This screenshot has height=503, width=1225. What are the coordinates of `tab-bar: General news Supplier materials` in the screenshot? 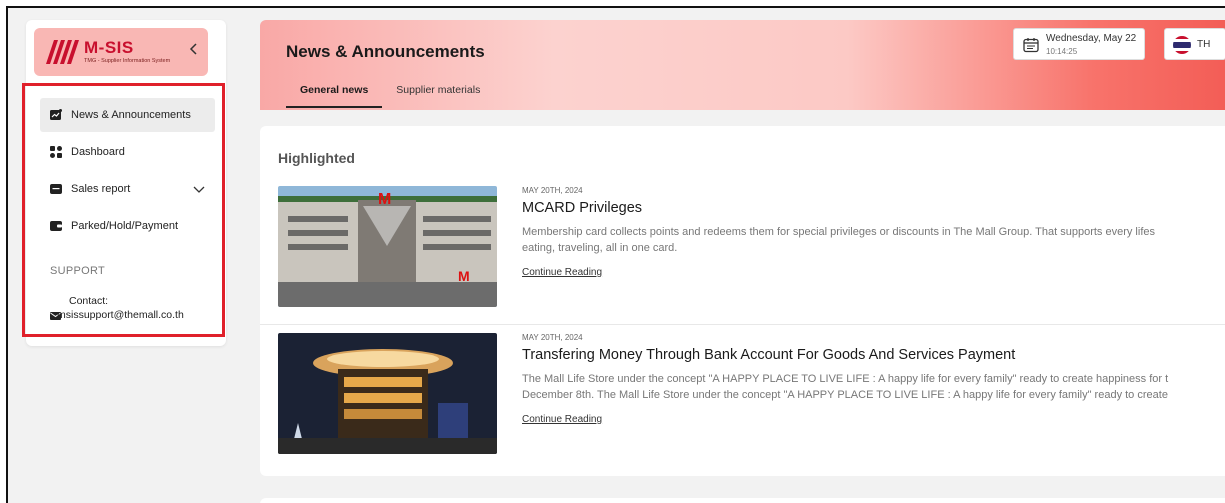 It's located at (390, 96).